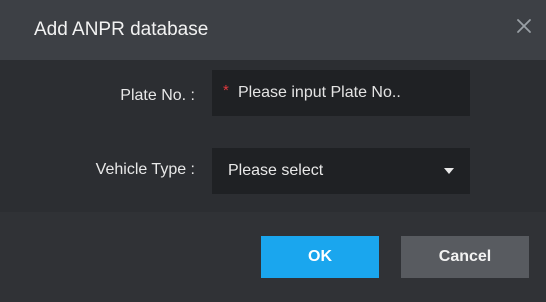 This screenshot has width=546, height=302. What do you see at coordinates (145, 169) in the screenshot?
I see `vehicle-type-label: Vehicle Type :` at bounding box center [145, 169].